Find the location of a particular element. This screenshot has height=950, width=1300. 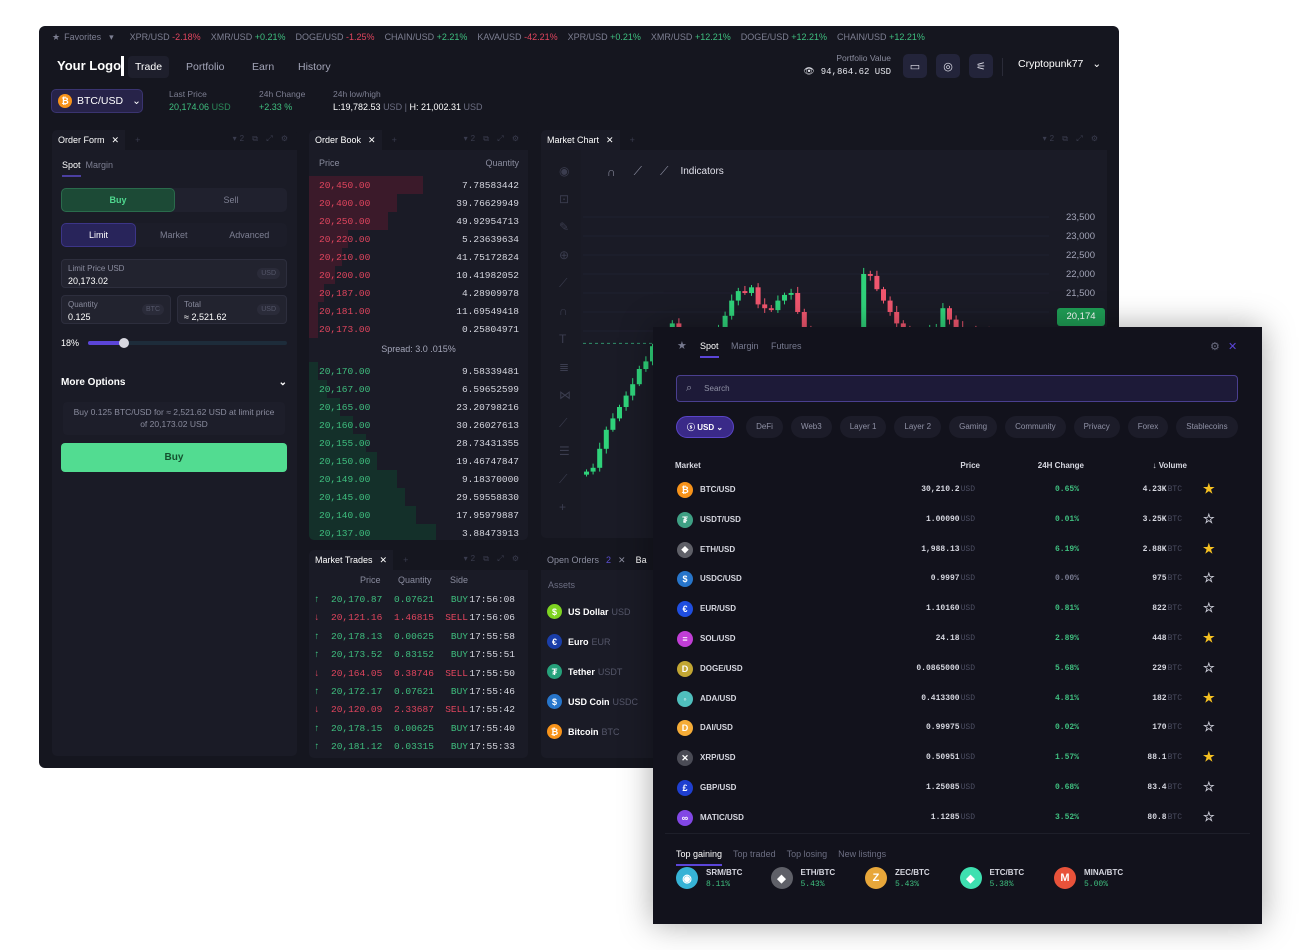

market-row: £ GBP/USD 1.25085USD 0.68% 83.4BTC ☆ is located at coordinates (957, 788).